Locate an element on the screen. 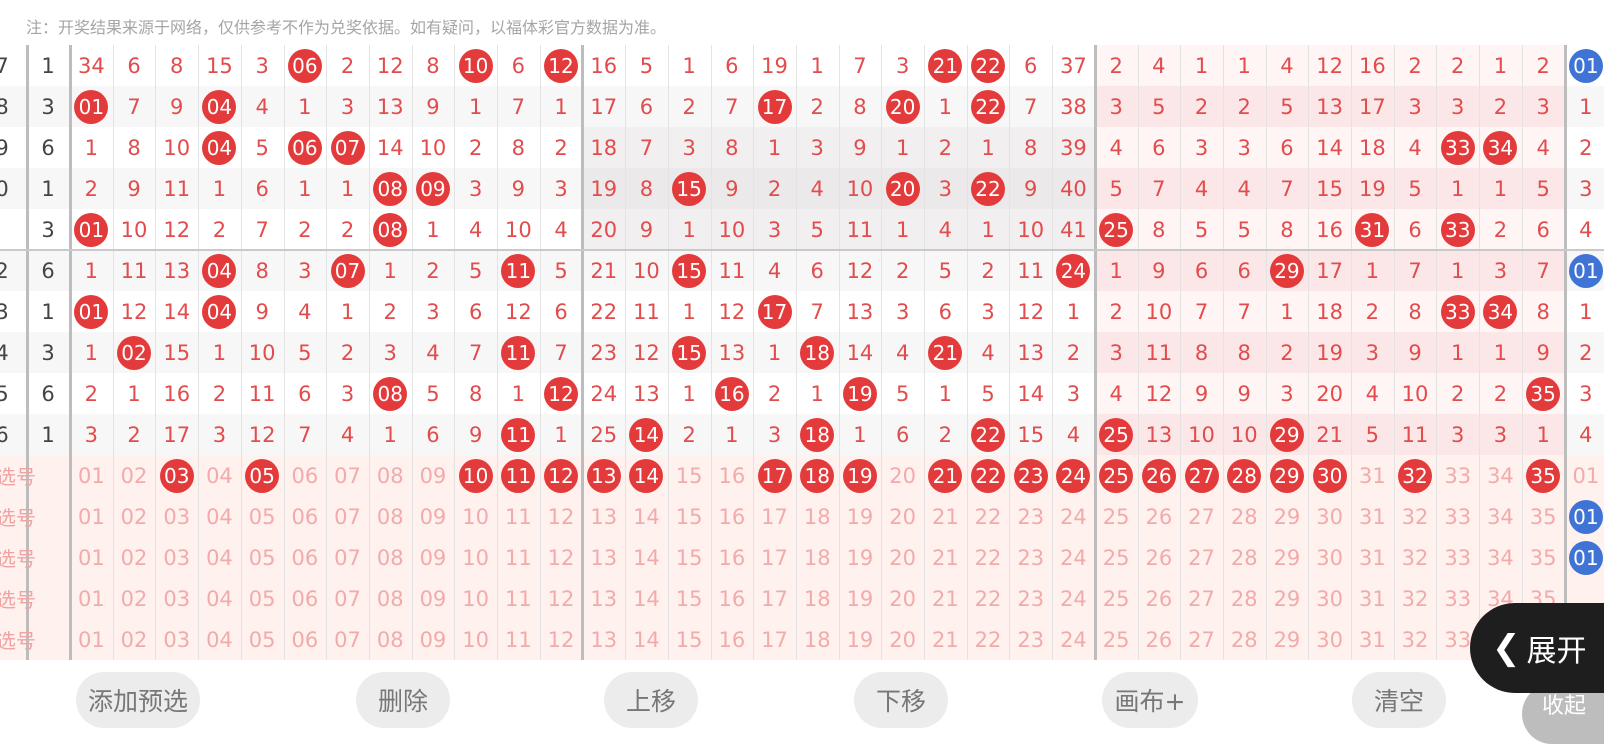 This screenshot has height=744, width=1604. pick-number: 02 is located at coordinates (134, 598).